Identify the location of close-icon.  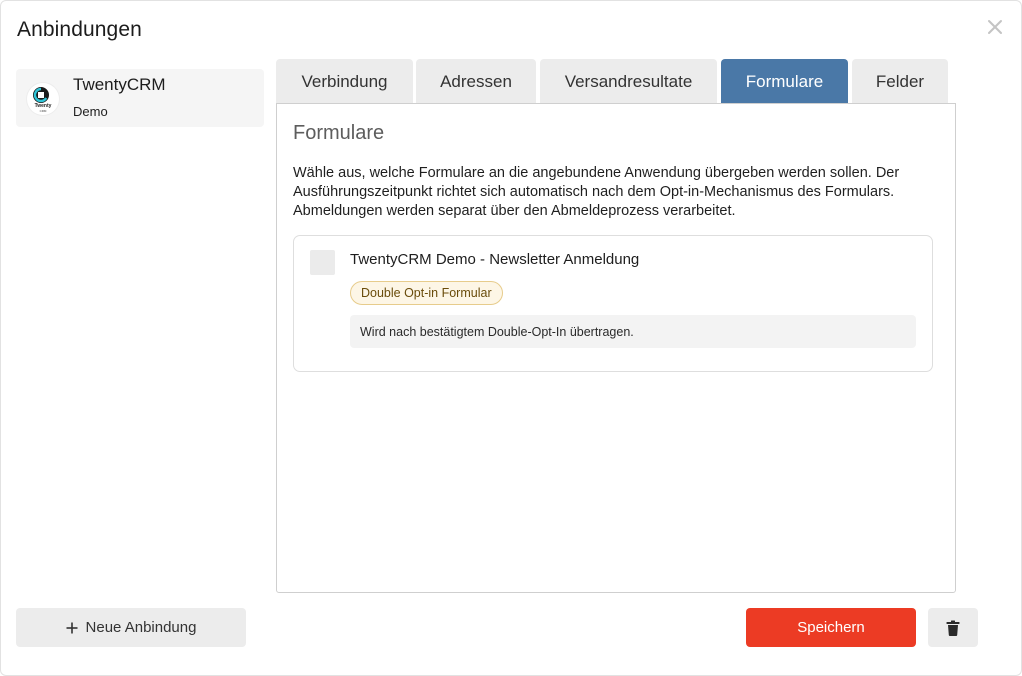
(995, 27).